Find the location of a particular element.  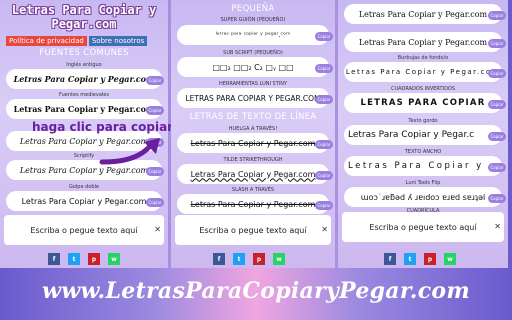

font-card-small-caps: LETRAS PARA COPIAR Y PEGAR.COM is located at coordinates (253, 98).